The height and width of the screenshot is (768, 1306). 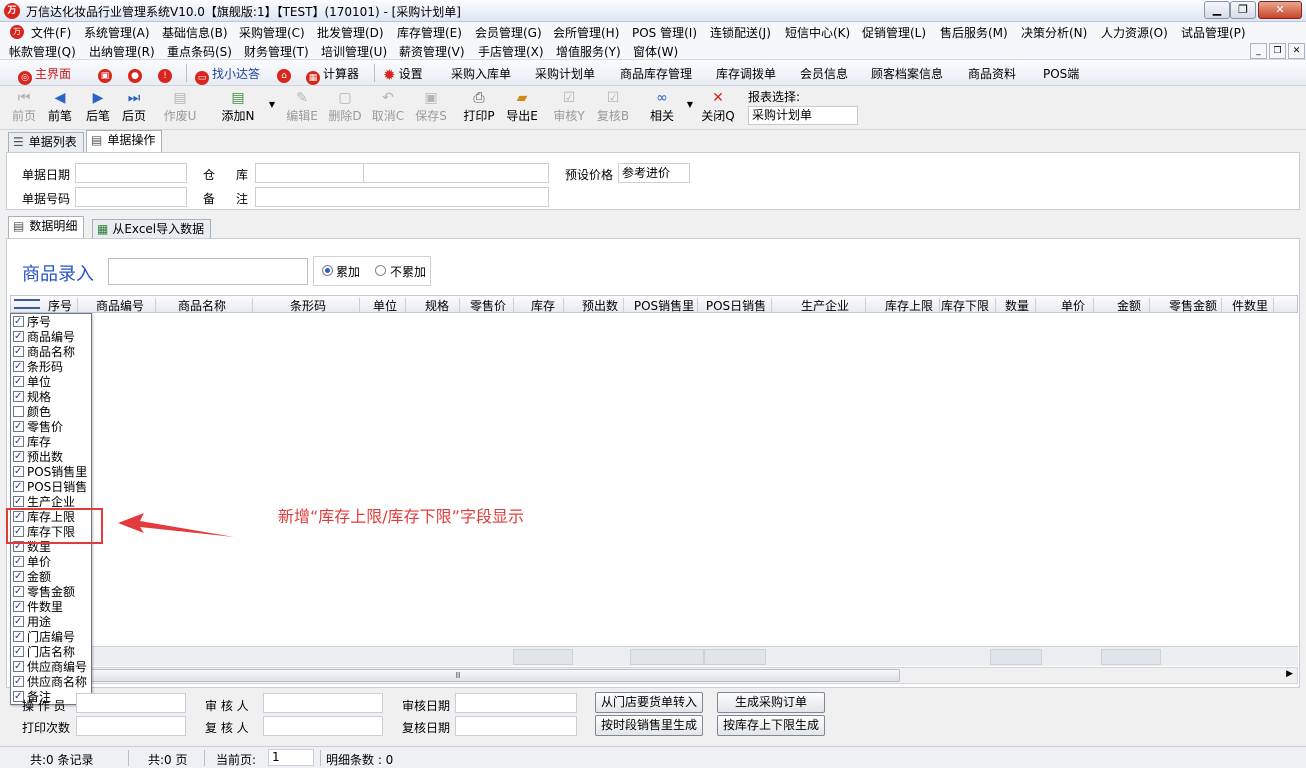 What do you see at coordinates (824, 73) in the screenshot?
I see `link-member-info: 会员信息` at bounding box center [824, 73].